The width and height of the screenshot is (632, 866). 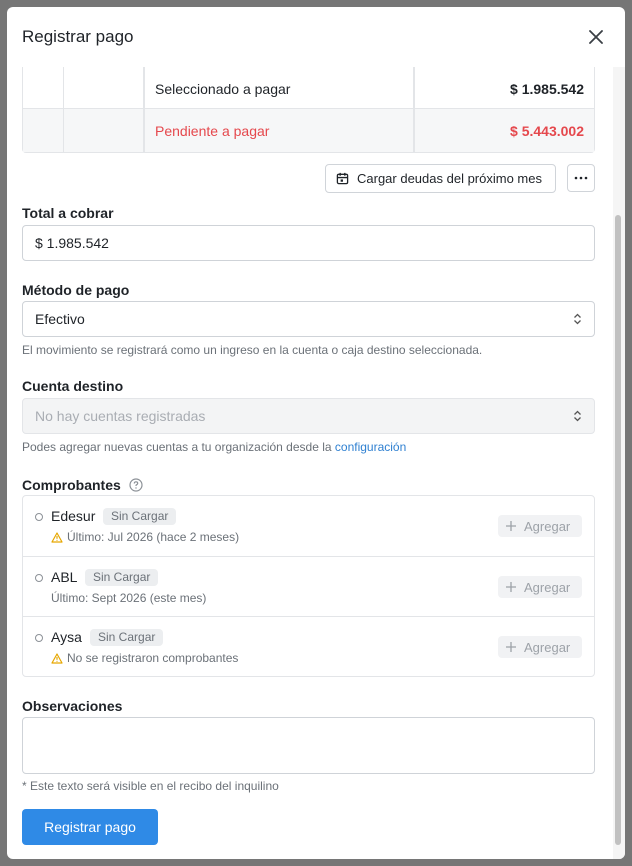 I want to click on observations-textarea, so click(x=308, y=745).